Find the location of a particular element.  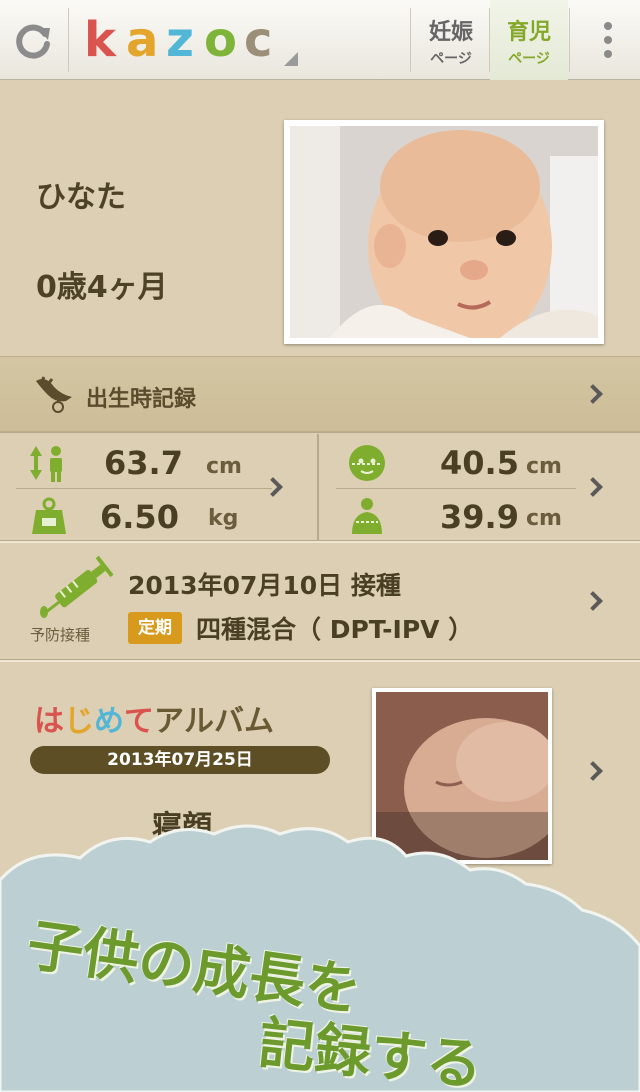

album-title-char: は is located at coordinates (49, 721).